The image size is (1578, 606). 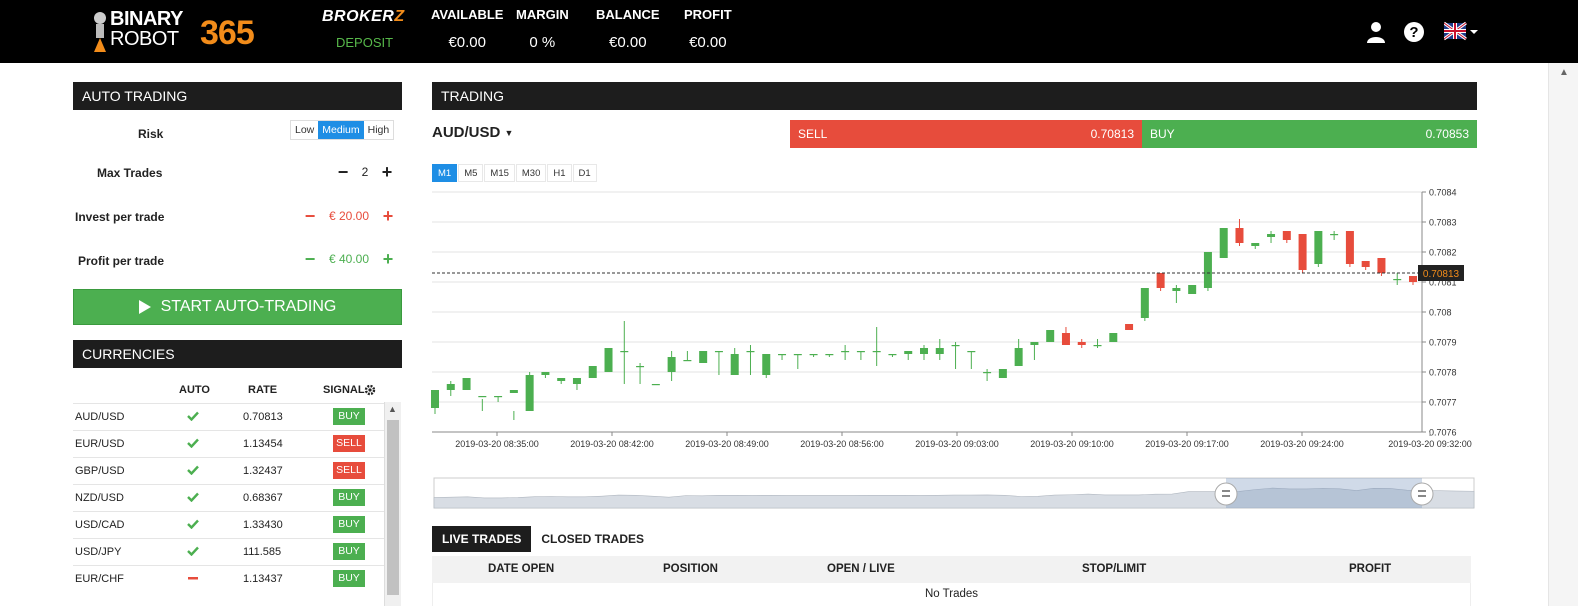 I want to click on timeframe-m1: M1, so click(x=445, y=173).